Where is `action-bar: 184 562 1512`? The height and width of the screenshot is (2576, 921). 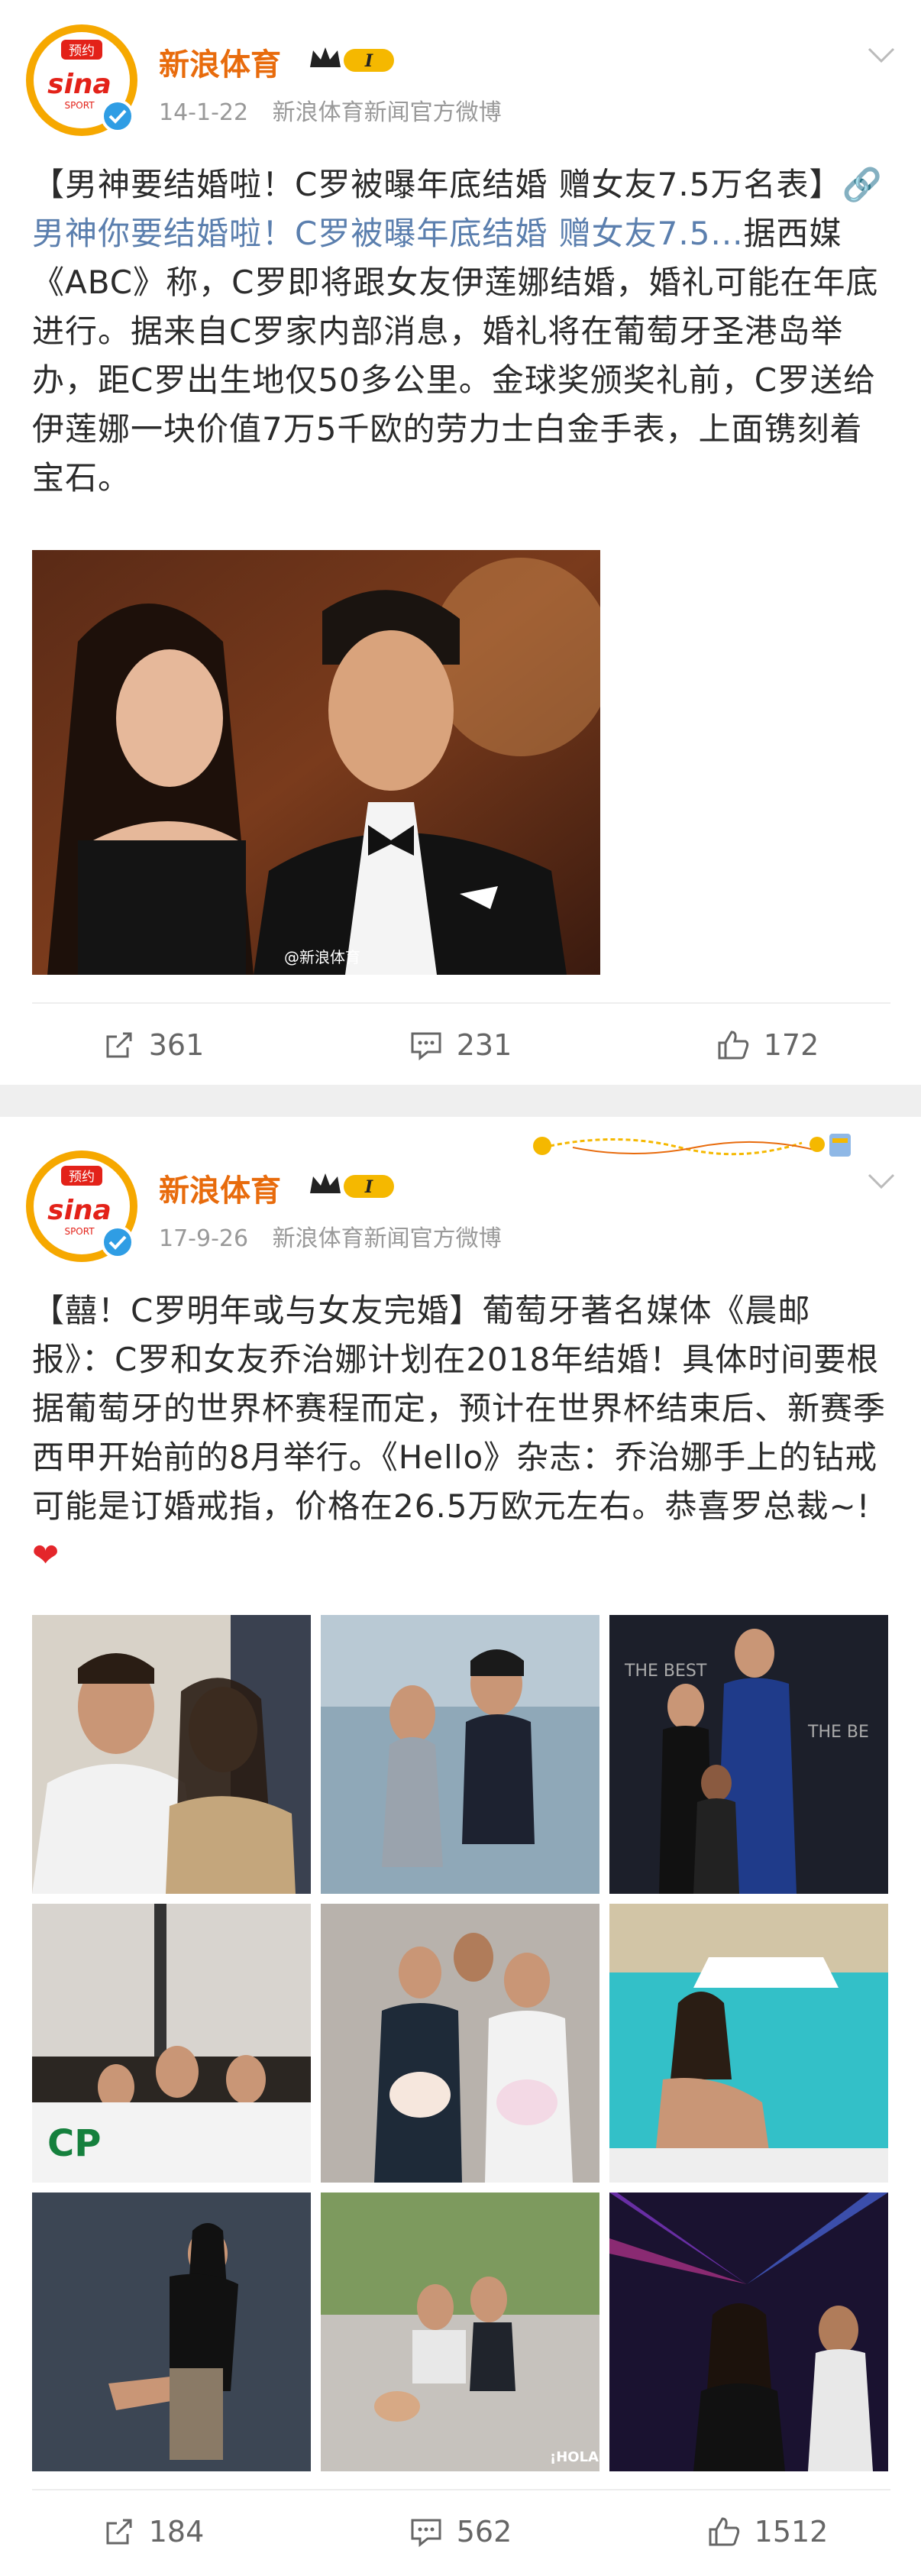
action-bar: 184 562 1512 is located at coordinates (460, 2531).